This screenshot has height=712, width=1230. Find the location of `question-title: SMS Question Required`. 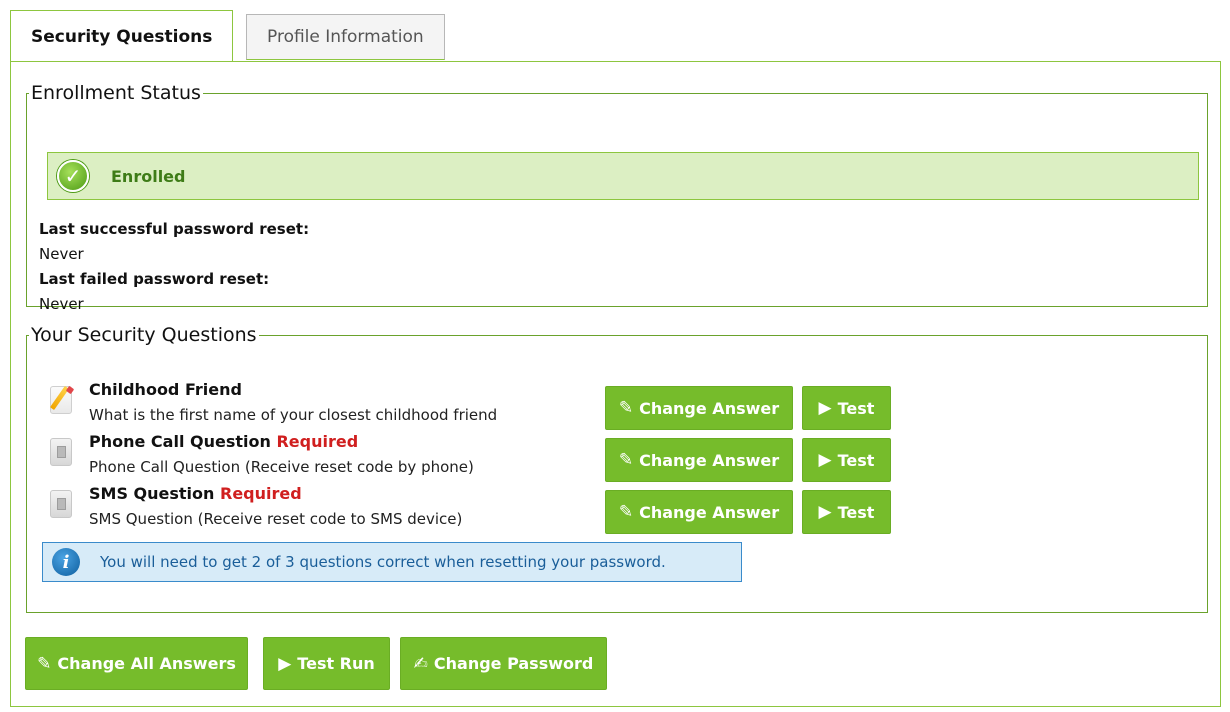

question-title: SMS Question Required is located at coordinates (195, 493).